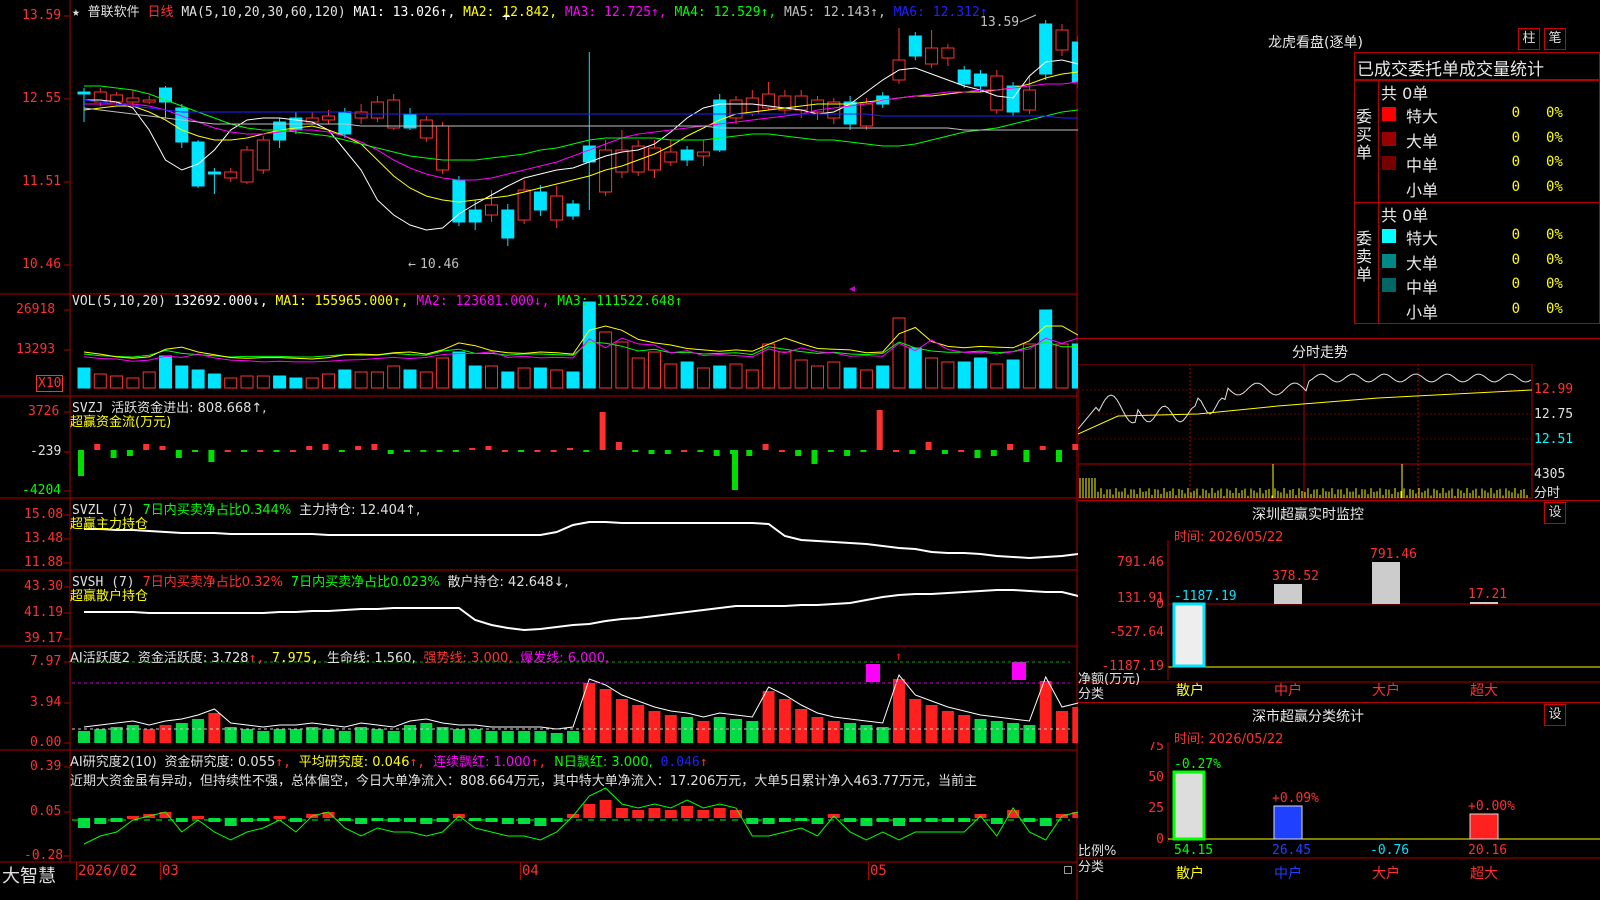  What do you see at coordinates (1554, 389) in the screenshot?
I see `intraday-tick-1: 12.99` at bounding box center [1554, 389].